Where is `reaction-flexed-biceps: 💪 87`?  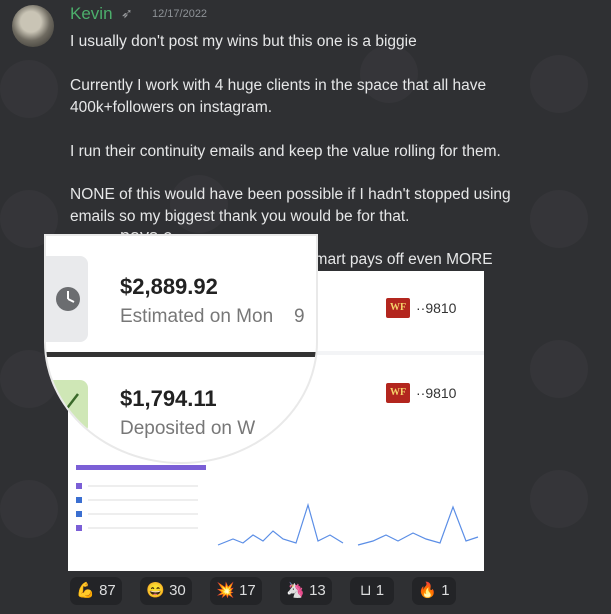 reaction-flexed-biceps: 💪 87 is located at coordinates (96, 591).